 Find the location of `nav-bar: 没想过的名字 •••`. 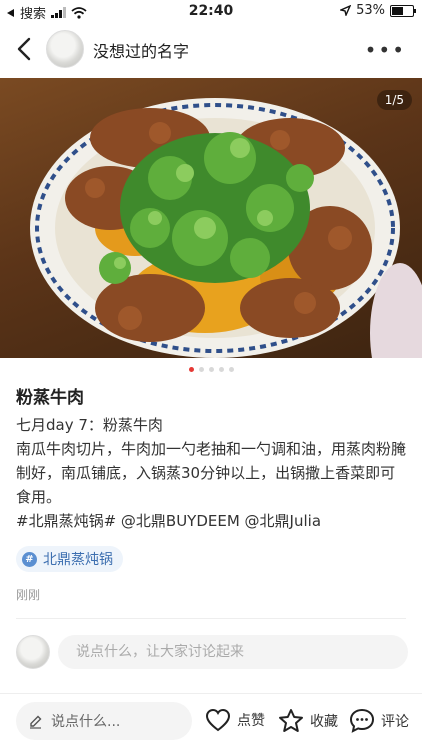

nav-bar: 没想过的名字 ••• is located at coordinates (211, 49).